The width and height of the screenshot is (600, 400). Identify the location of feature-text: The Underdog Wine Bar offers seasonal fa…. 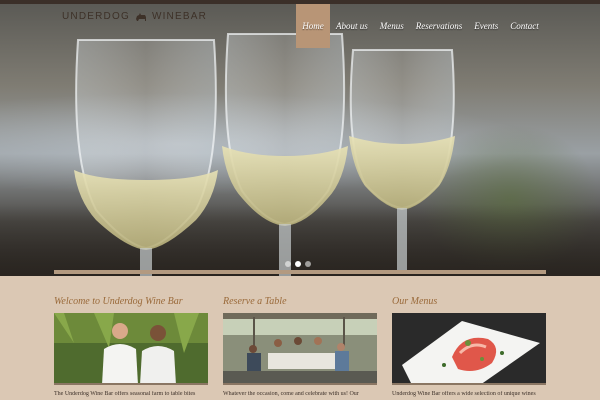
(125, 394).